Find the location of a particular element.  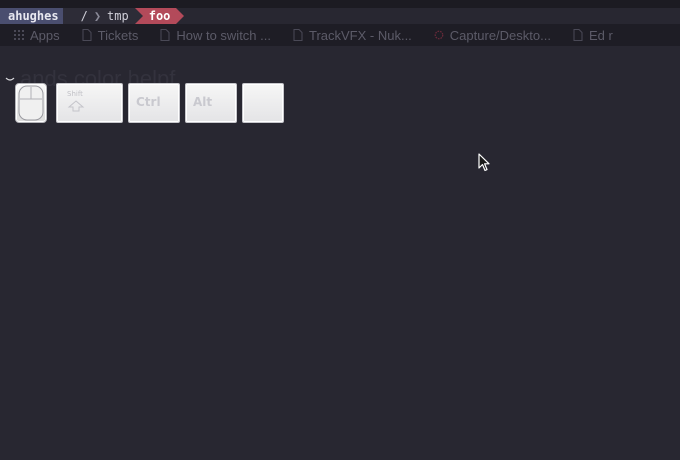

bookmark-ed: Ed r is located at coordinates (593, 35).